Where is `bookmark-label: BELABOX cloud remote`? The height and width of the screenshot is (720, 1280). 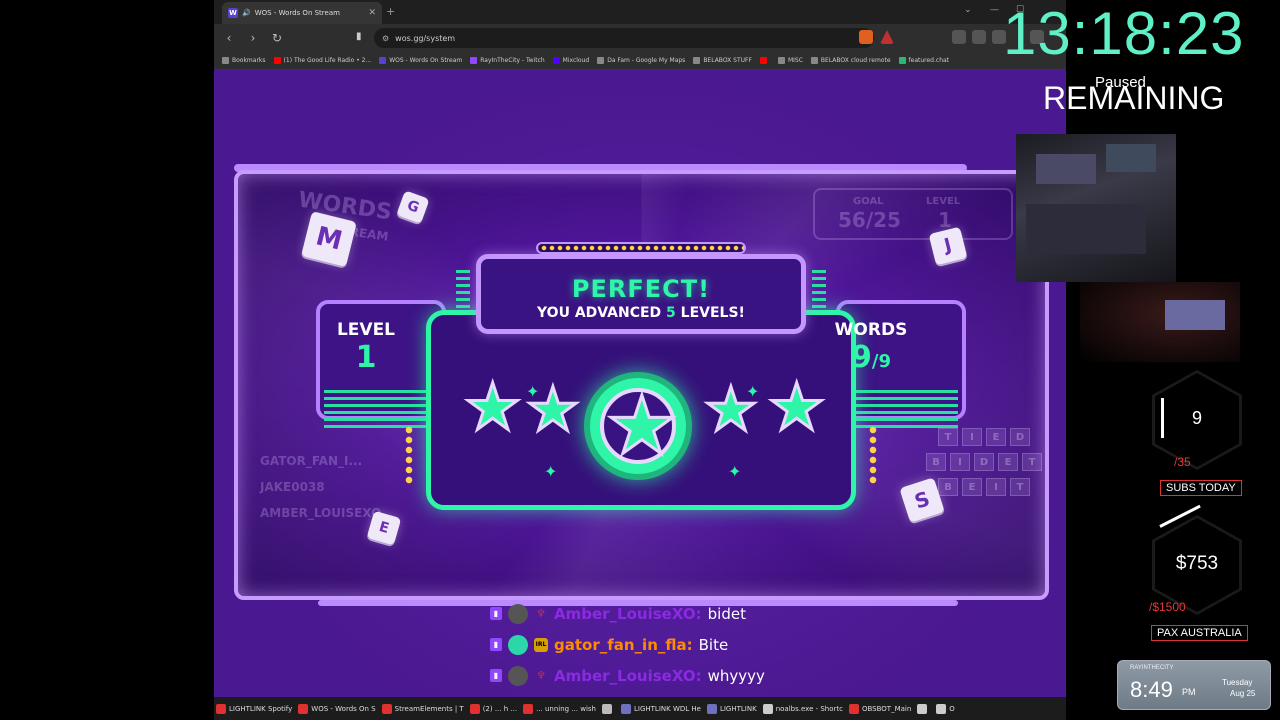
bookmark-label: BELABOX cloud remote is located at coordinates (855, 60).